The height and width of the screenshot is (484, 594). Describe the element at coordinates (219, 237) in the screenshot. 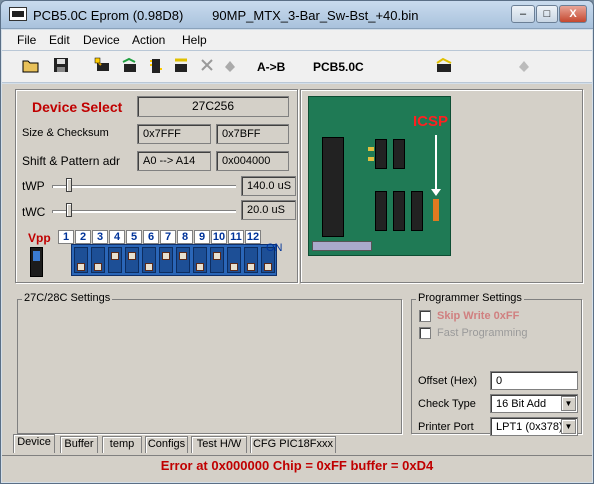

I see `dip-number-10: 10` at that location.